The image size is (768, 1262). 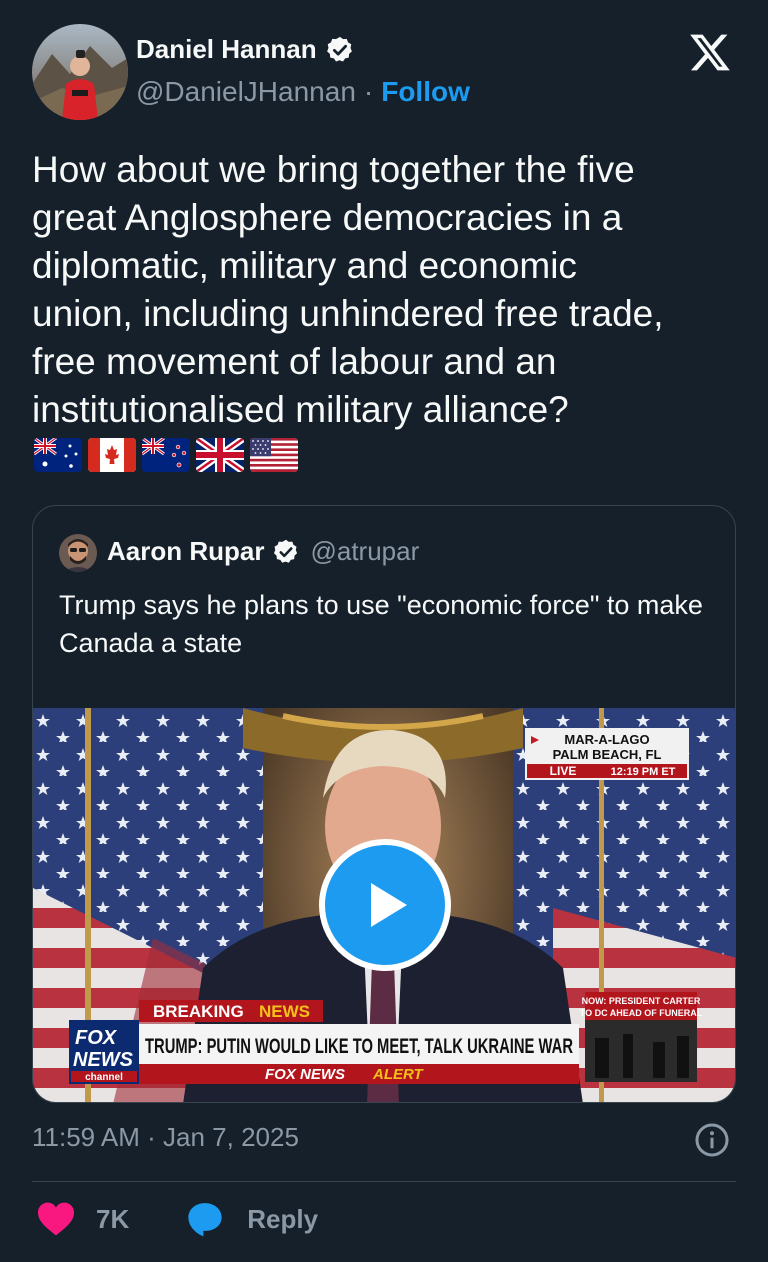 I want to click on like-count: 7K, so click(x=113, y=1218).